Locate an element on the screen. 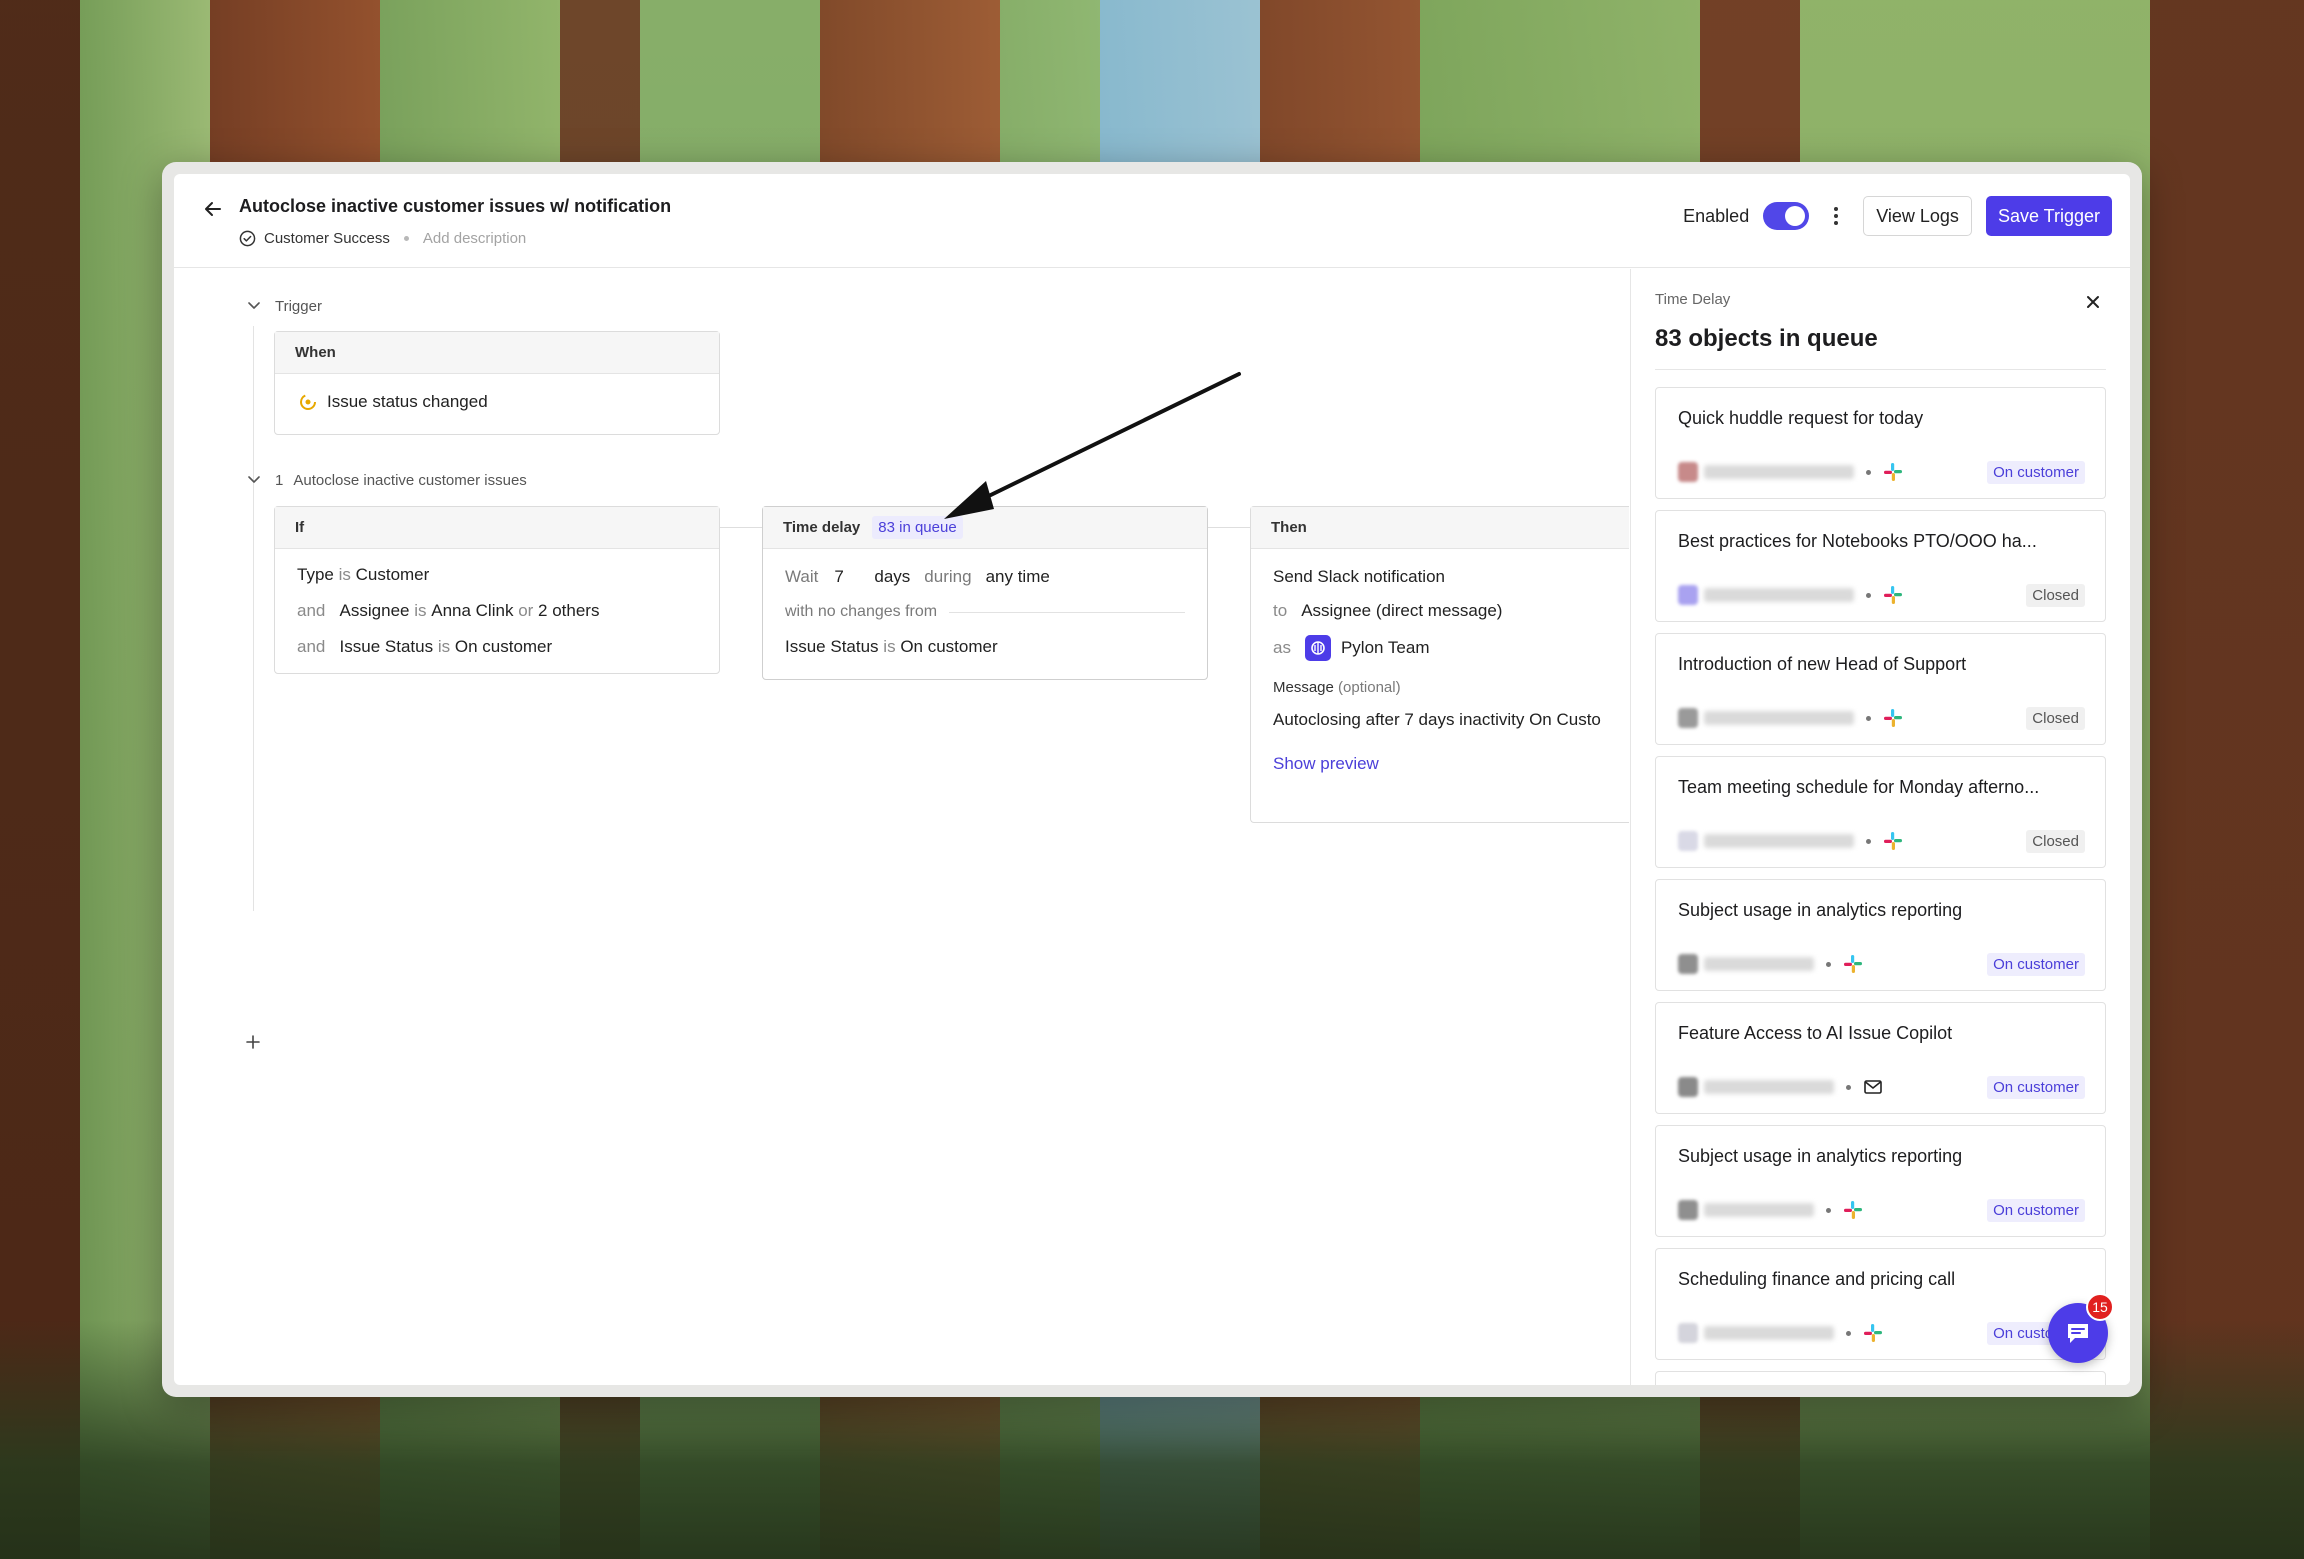  enabled-toggle is located at coordinates (1786, 216).